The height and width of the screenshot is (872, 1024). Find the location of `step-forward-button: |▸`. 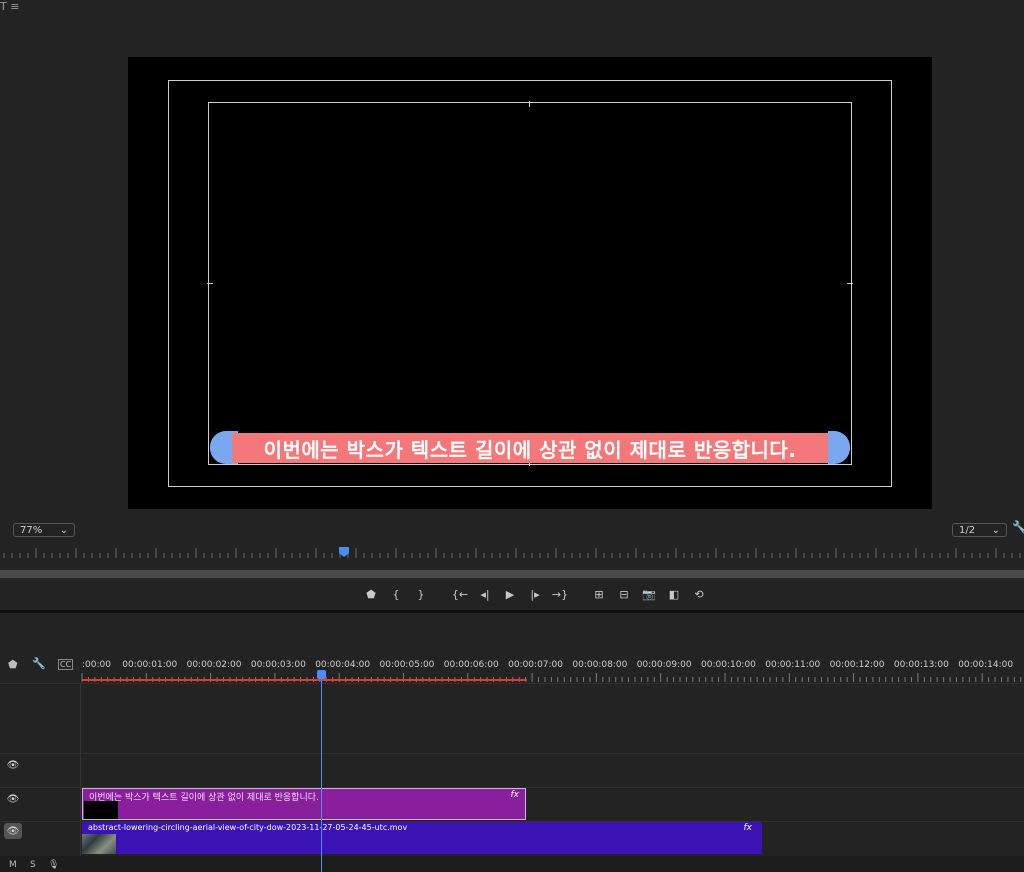

step-forward-button: |▸ is located at coordinates (535, 594).